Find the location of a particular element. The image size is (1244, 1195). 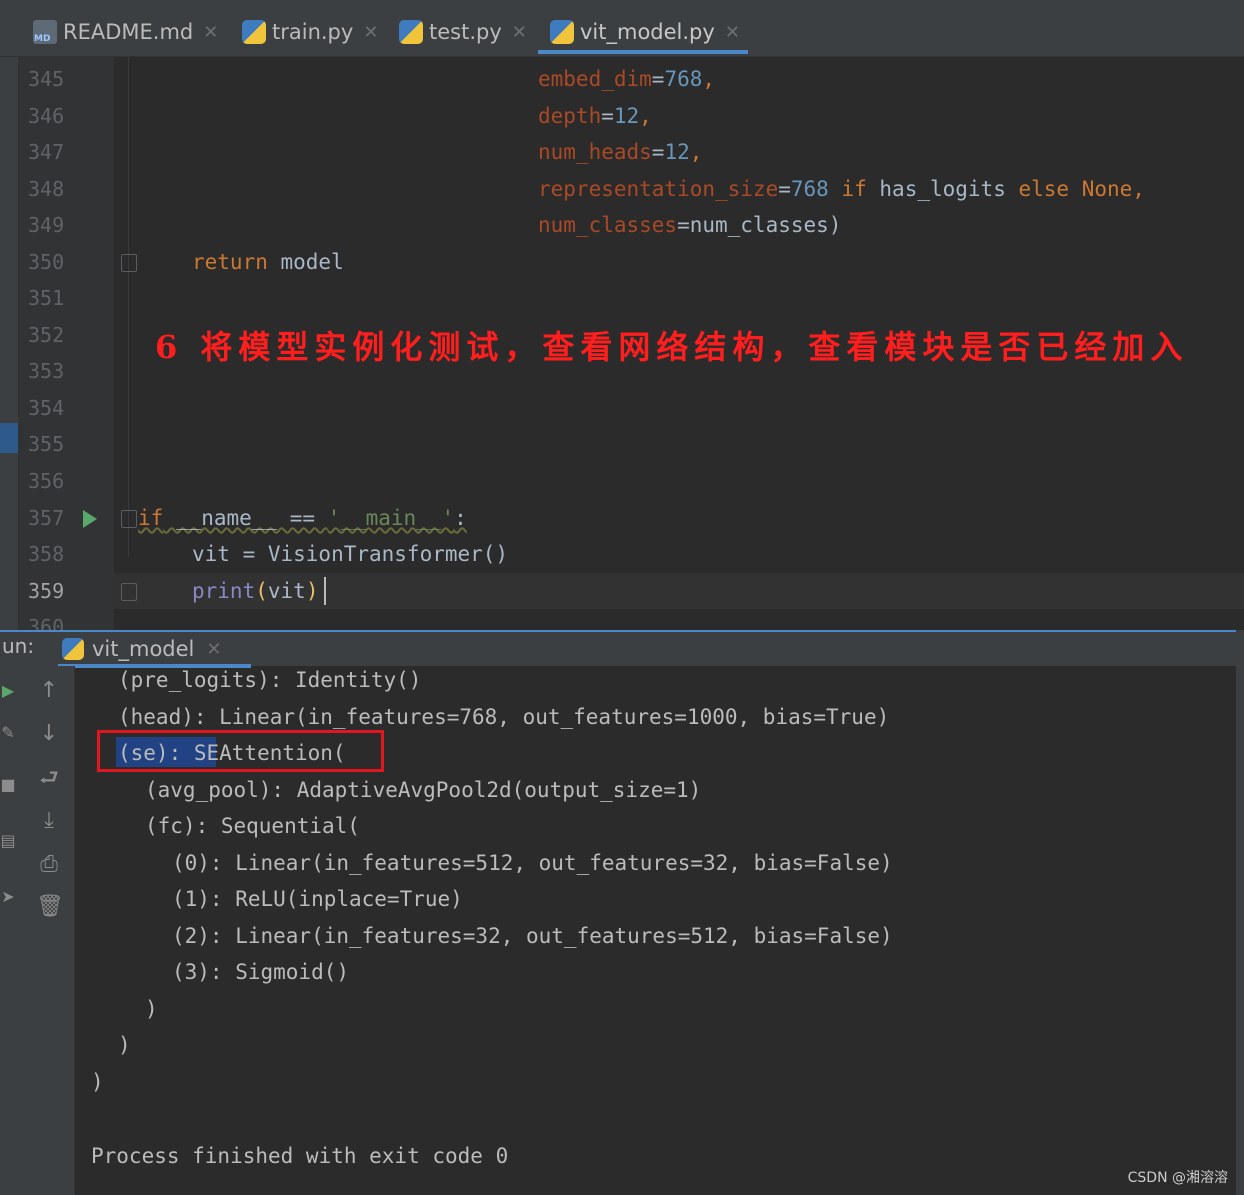

line-number: 360 is located at coordinates (46, 622).